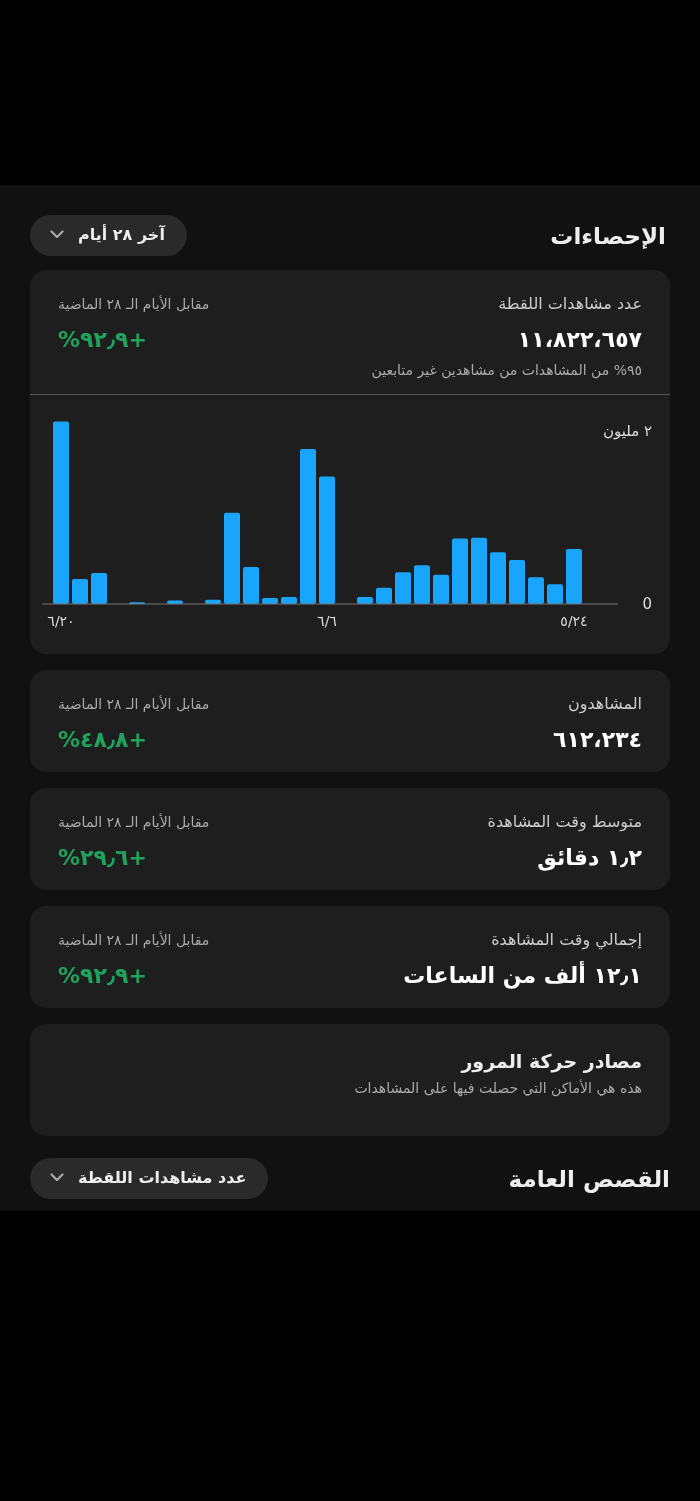 The height and width of the screenshot is (1501, 700). Describe the element at coordinates (627, 431) in the screenshot. I see `y-axis-label: ٢ مليون` at that location.